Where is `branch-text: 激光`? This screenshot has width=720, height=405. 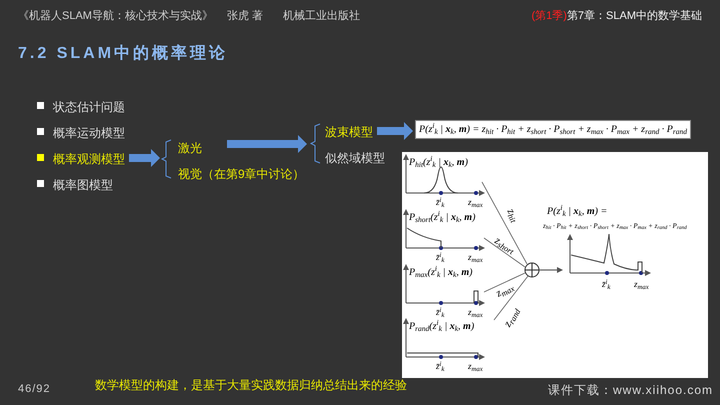
branch-text: 激光 is located at coordinates (190, 148).